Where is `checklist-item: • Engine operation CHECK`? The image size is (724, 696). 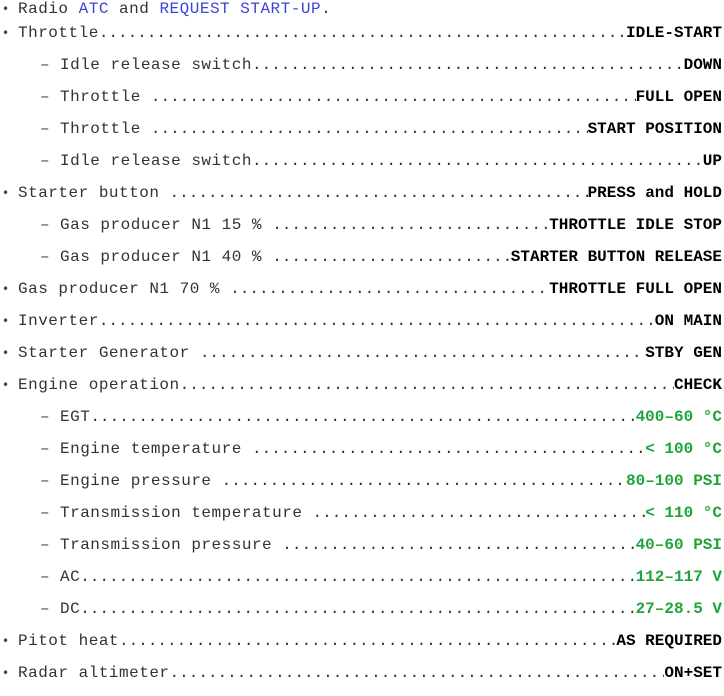 checklist-item: • Engine operation CHECK is located at coordinates (362, 392).